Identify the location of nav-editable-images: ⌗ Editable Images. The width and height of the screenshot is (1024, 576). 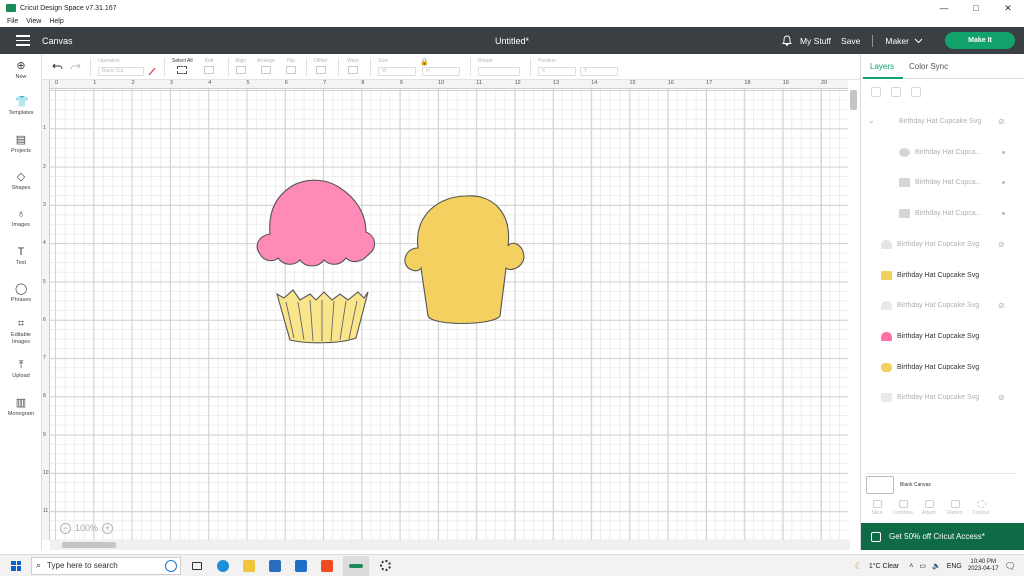
(21, 332).